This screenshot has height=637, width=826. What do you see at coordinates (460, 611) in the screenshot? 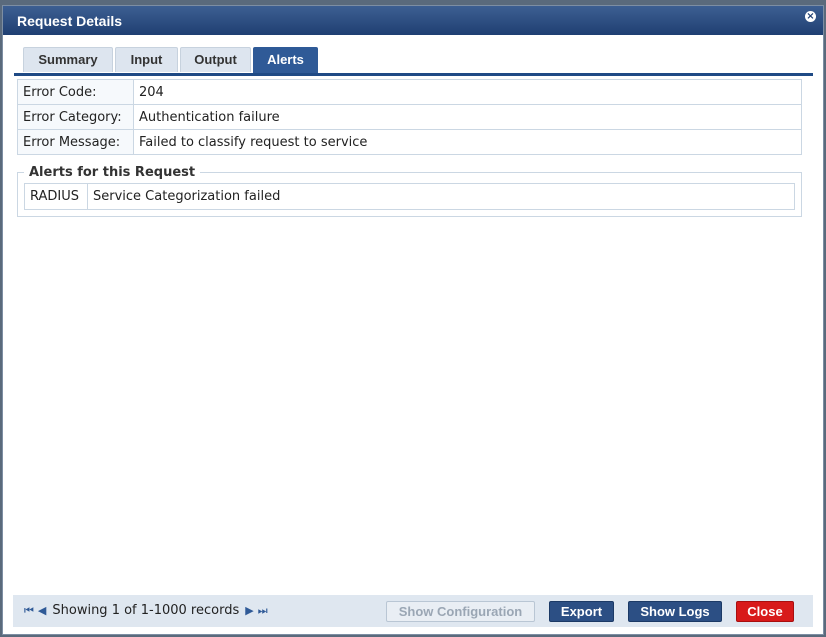
I see `show-configuration-button: Show Configuration` at bounding box center [460, 611].